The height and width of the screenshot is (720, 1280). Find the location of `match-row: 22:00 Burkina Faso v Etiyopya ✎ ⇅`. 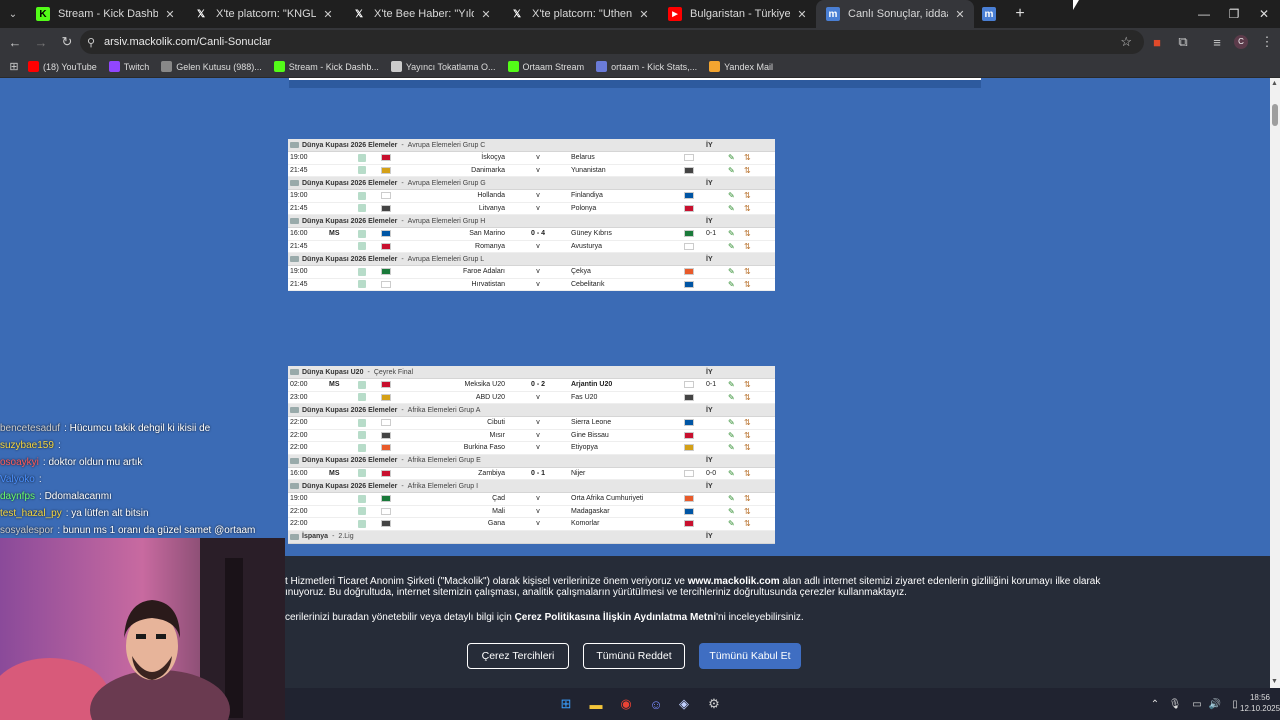

match-row: 22:00 Burkina Faso v Etiyopya ✎ ⇅ is located at coordinates (531, 448).